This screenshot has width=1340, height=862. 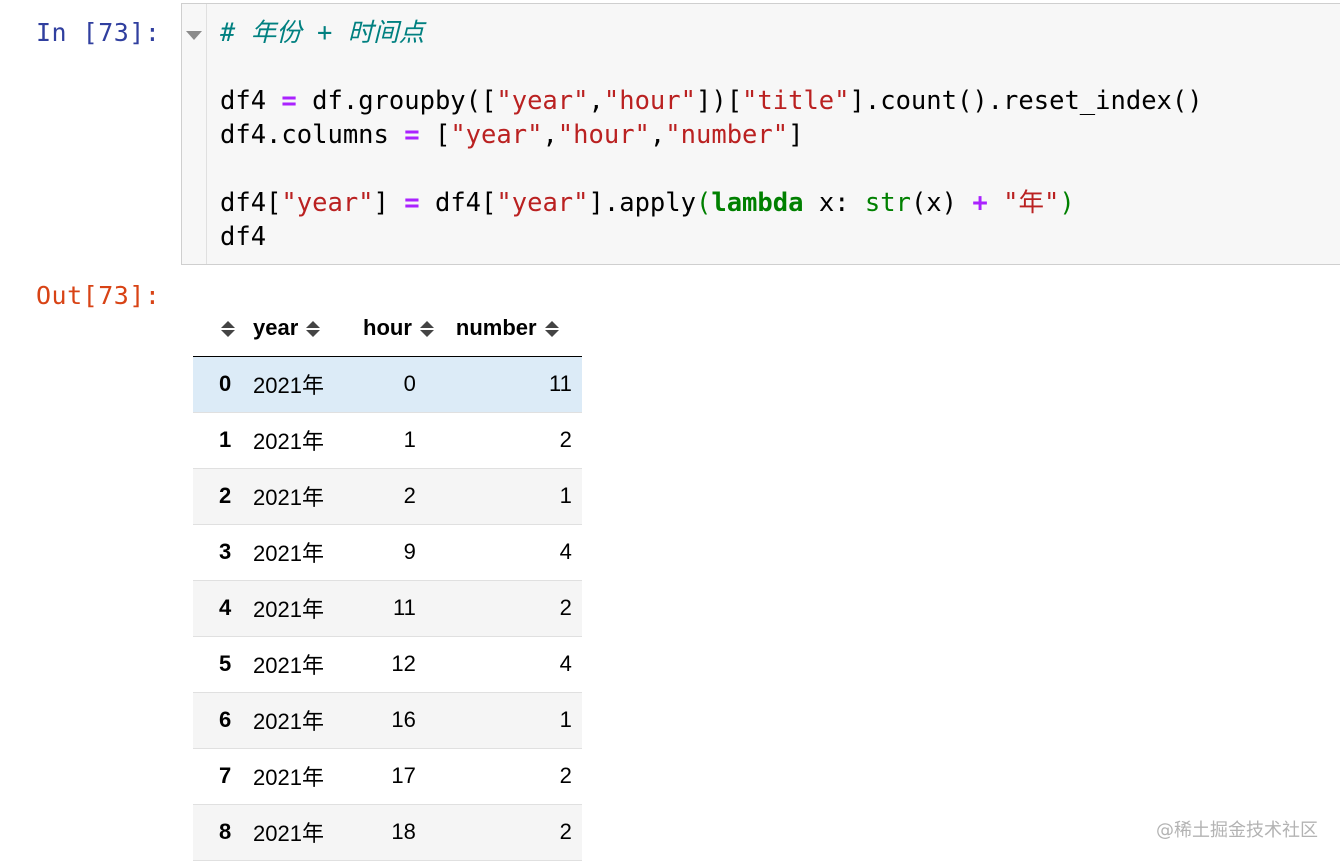 I want to click on cell-hour: 9, so click(x=409, y=551).